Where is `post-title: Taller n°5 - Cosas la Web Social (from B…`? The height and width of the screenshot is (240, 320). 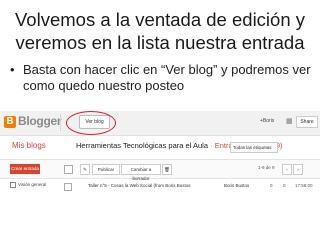
post-title: Taller n°5 - Cosas la Web Social (from B… is located at coordinates (139, 185).